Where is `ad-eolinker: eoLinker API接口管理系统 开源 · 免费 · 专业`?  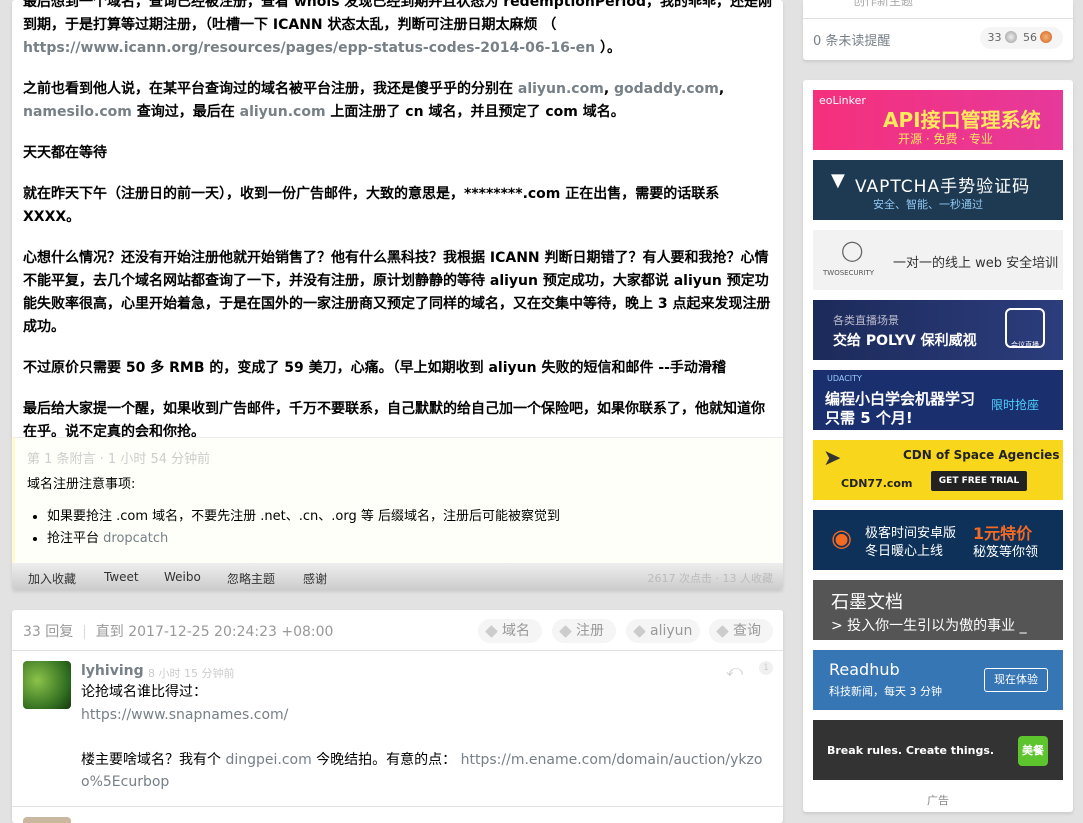
ad-eolinker: eoLinker API接口管理系统 开源 · 免费 · 专业 is located at coordinates (938, 120).